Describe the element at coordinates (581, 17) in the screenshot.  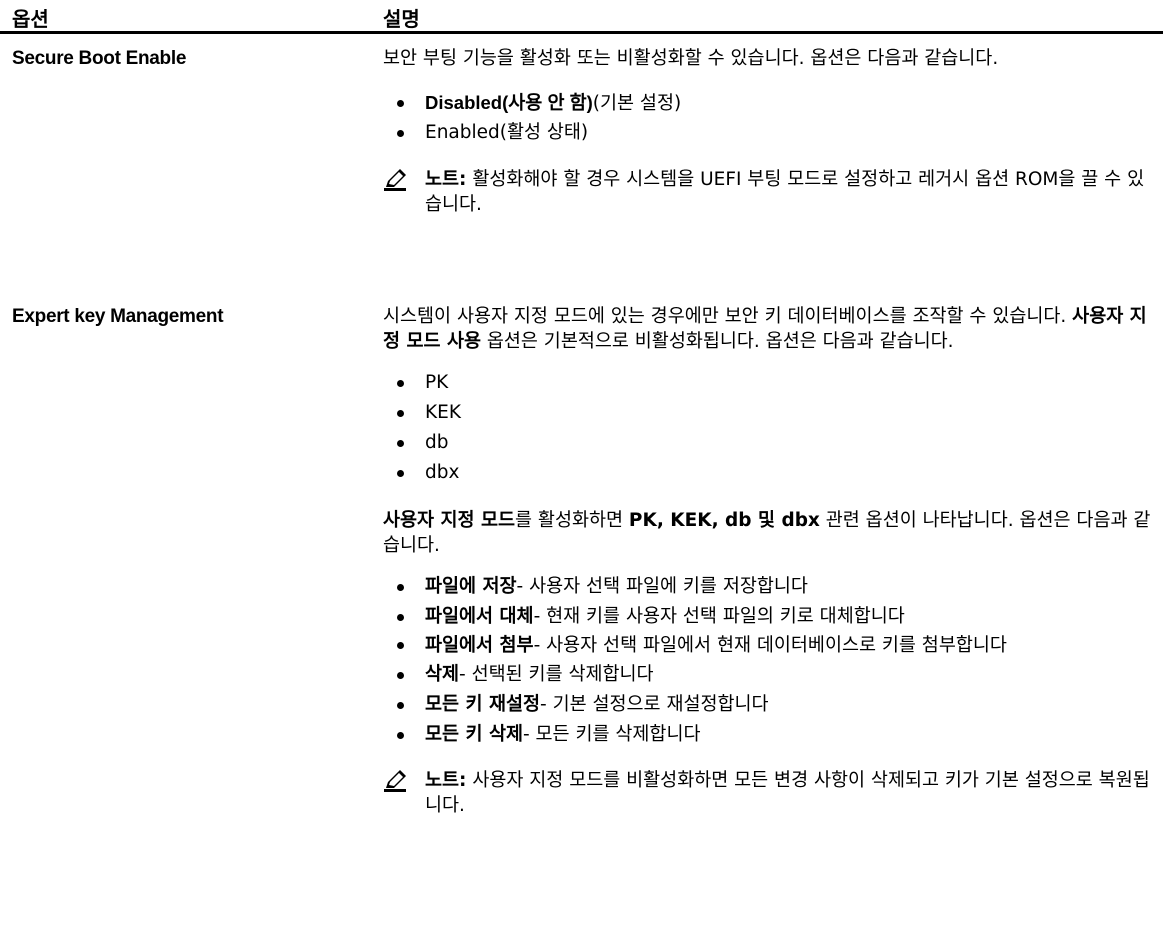
I see `table-header: 옵션 설명` at that location.